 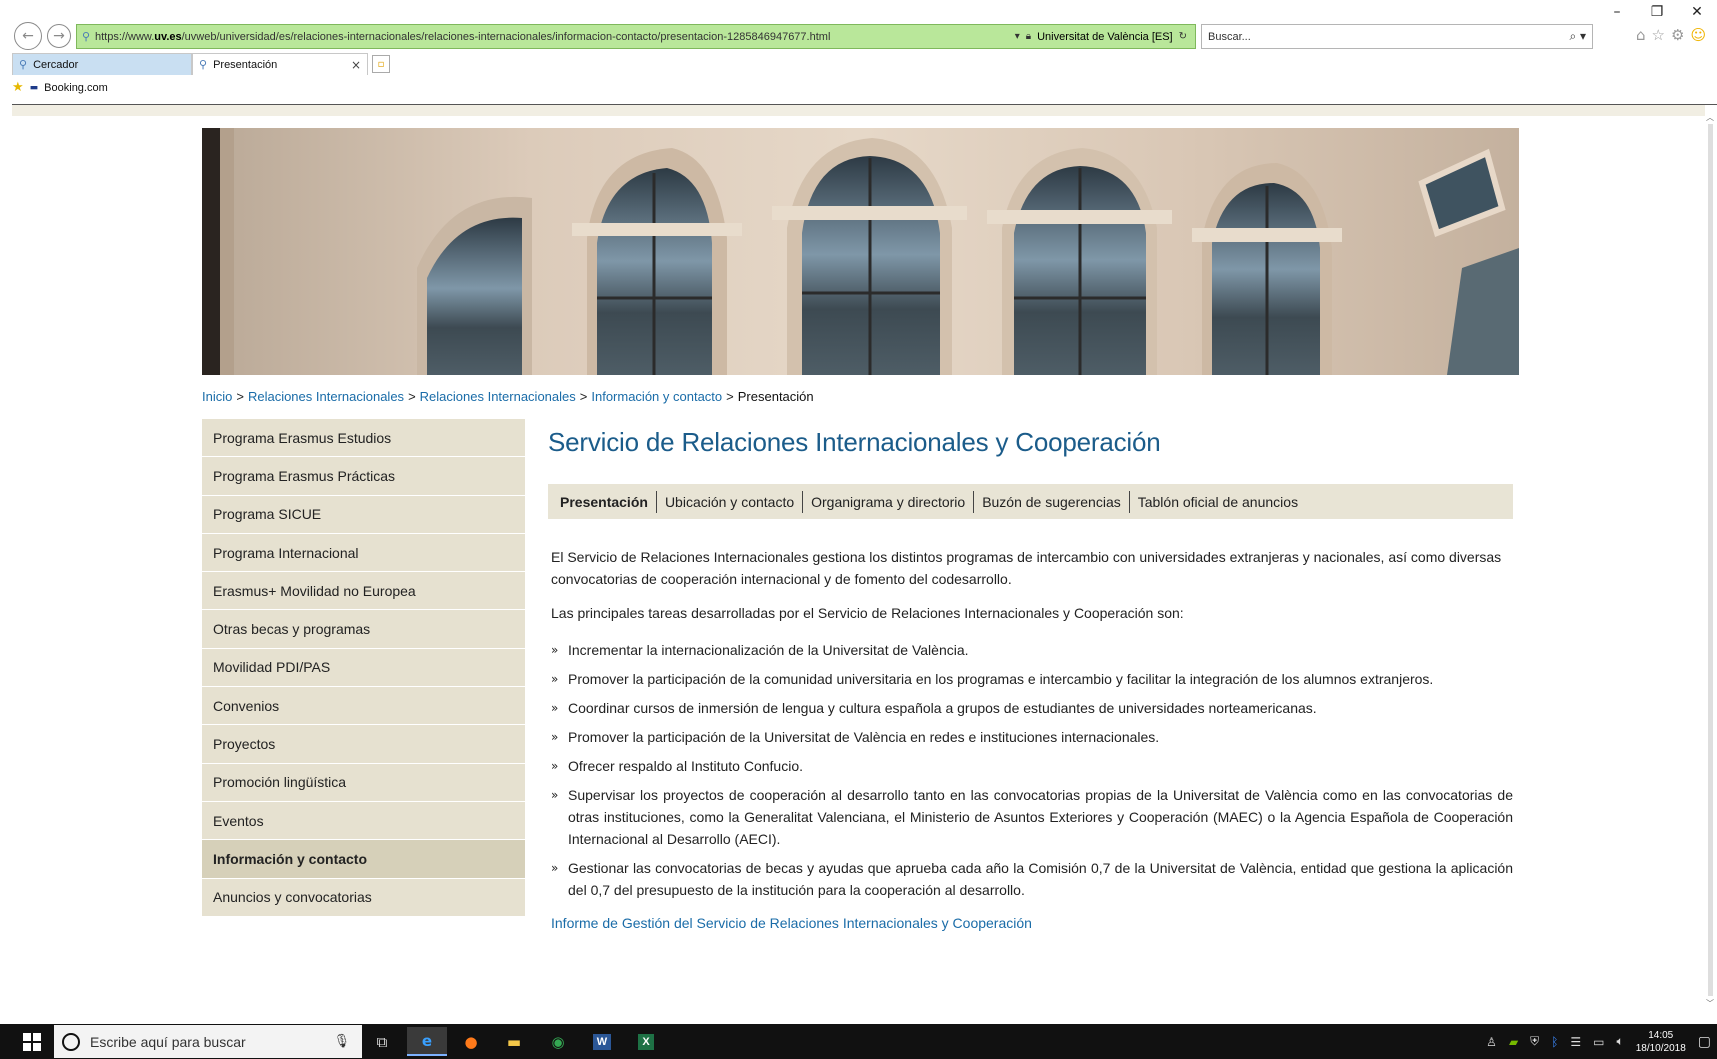 What do you see at coordinates (363, 859) in the screenshot?
I see `sidemenu-item-informacion-contacto: Información y contacto` at bounding box center [363, 859].